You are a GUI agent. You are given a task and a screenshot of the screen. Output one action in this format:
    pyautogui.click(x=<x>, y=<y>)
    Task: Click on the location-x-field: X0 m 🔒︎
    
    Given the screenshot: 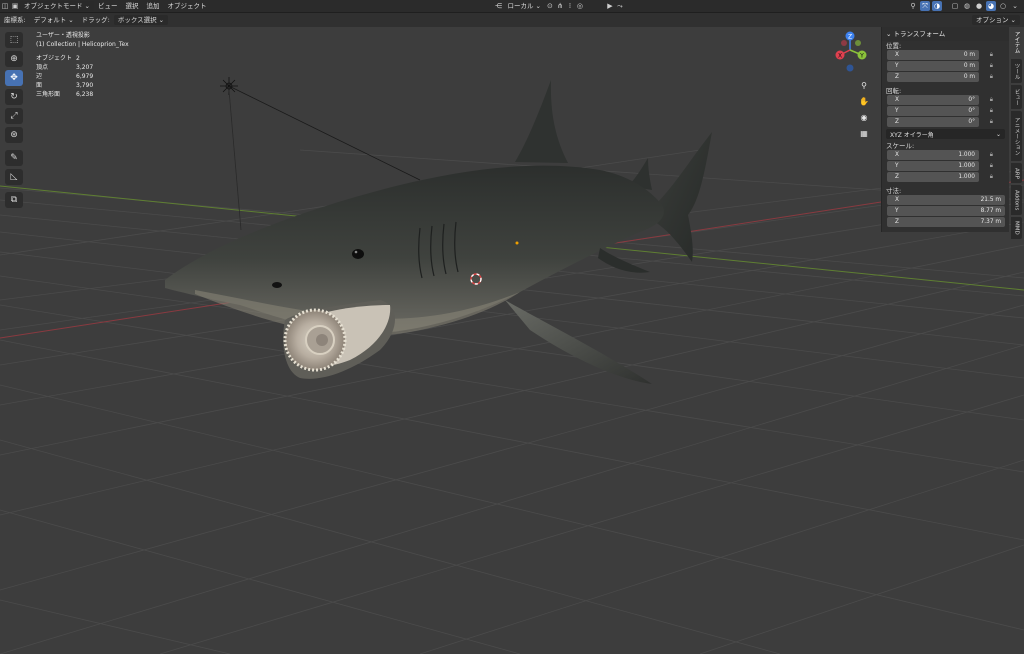 What is the action you would take?
    pyautogui.click(x=940, y=55)
    